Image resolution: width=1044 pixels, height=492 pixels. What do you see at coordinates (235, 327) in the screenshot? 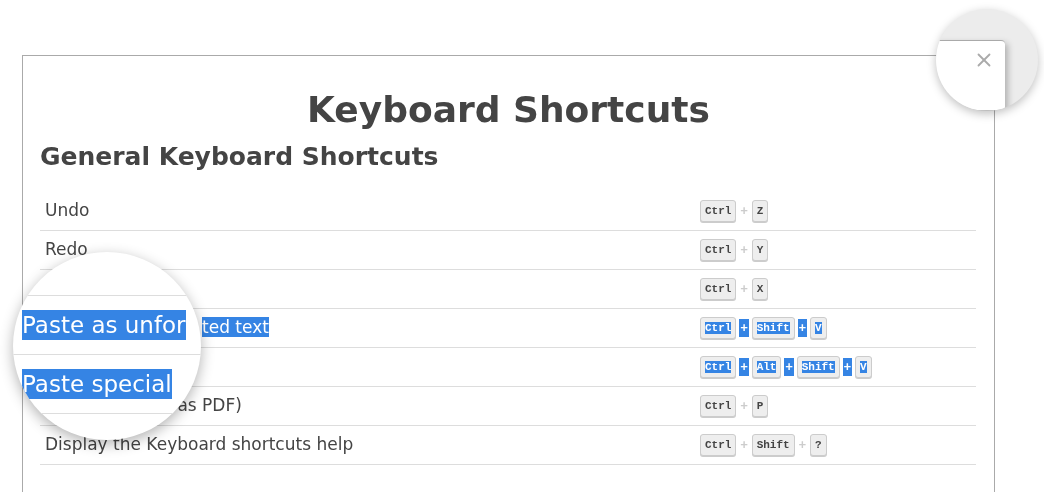
I see `shortcut-label: ted text` at bounding box center [235, 327].